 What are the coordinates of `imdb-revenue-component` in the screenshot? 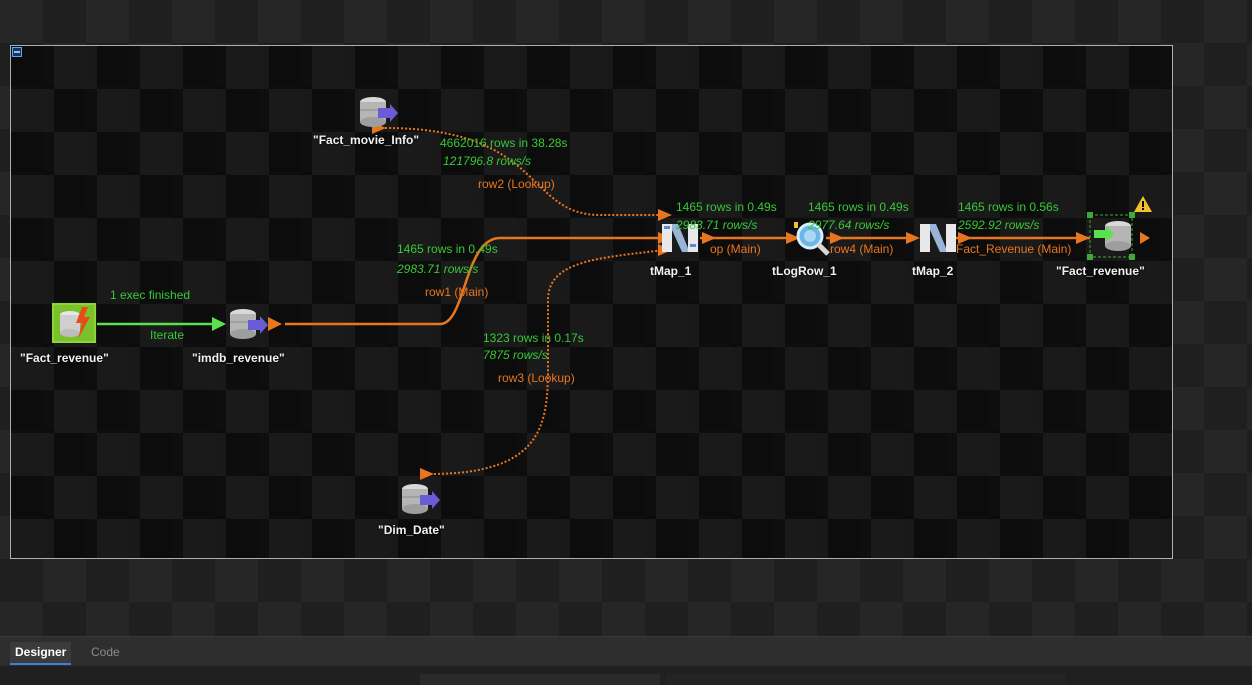 It's located at (248, 327).